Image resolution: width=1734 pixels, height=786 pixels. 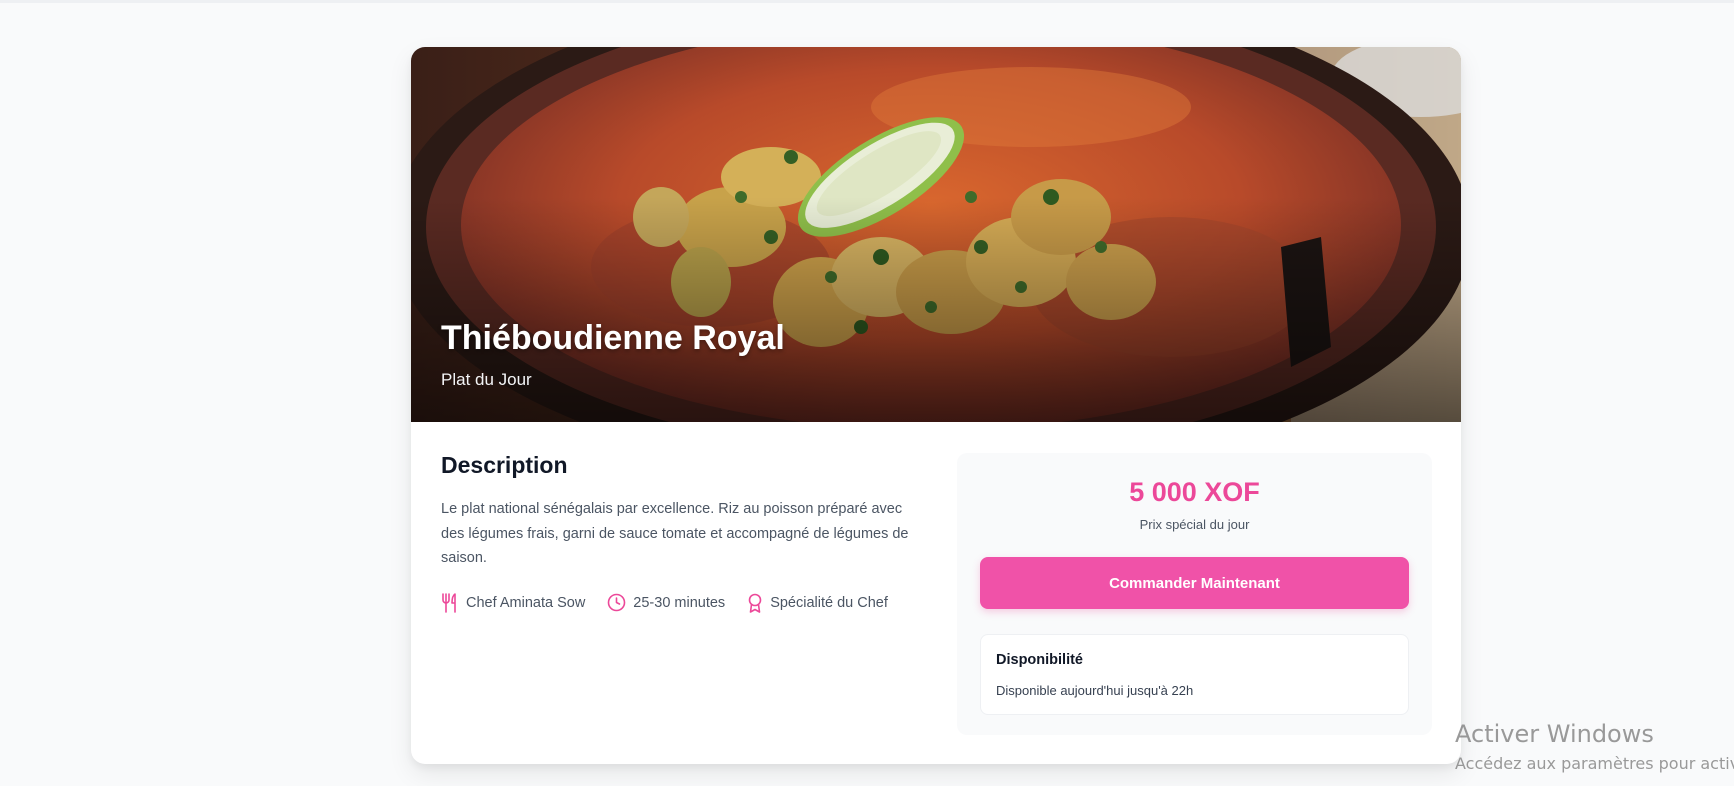 What do you see at coordinates (1554, 734) in the screenshot?
I see `watermark-title: Activer Windows` at bounding box center [1554, 734].